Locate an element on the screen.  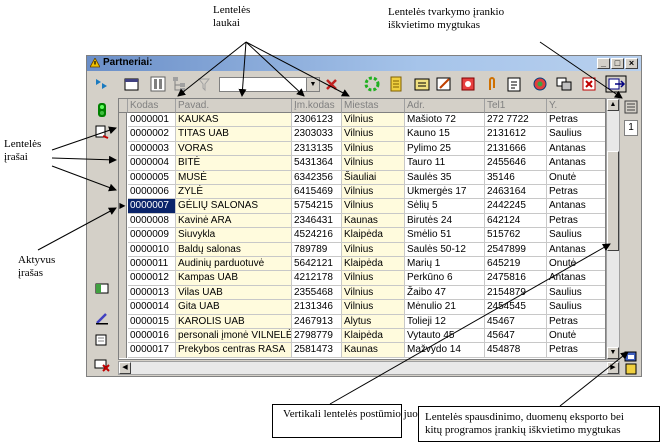
cell-pavad: ZYLĖ is located at coordinates (234, 192).